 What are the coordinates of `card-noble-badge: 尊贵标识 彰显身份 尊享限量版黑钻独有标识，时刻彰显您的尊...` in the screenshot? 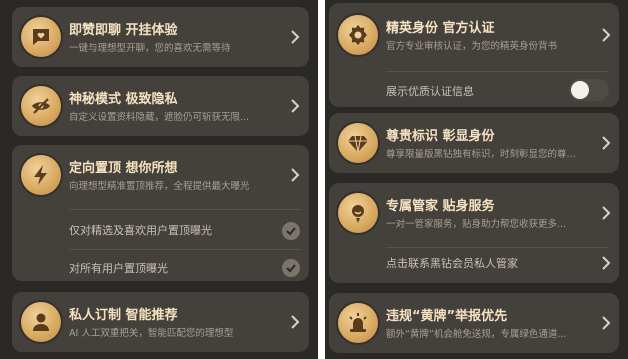 It's located at (474, 143).